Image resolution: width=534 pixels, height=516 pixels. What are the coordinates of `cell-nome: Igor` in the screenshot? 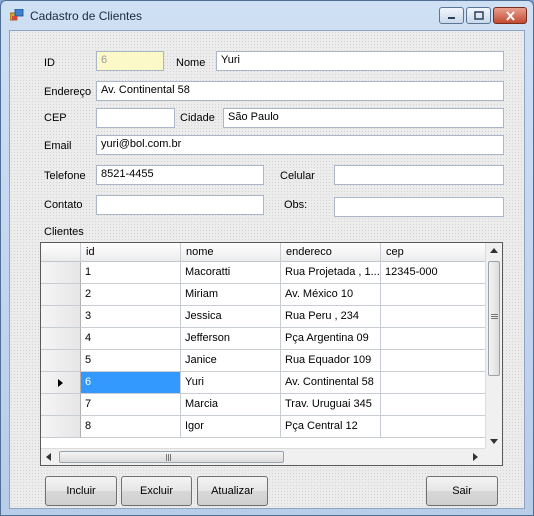 It's located at (231, 427).